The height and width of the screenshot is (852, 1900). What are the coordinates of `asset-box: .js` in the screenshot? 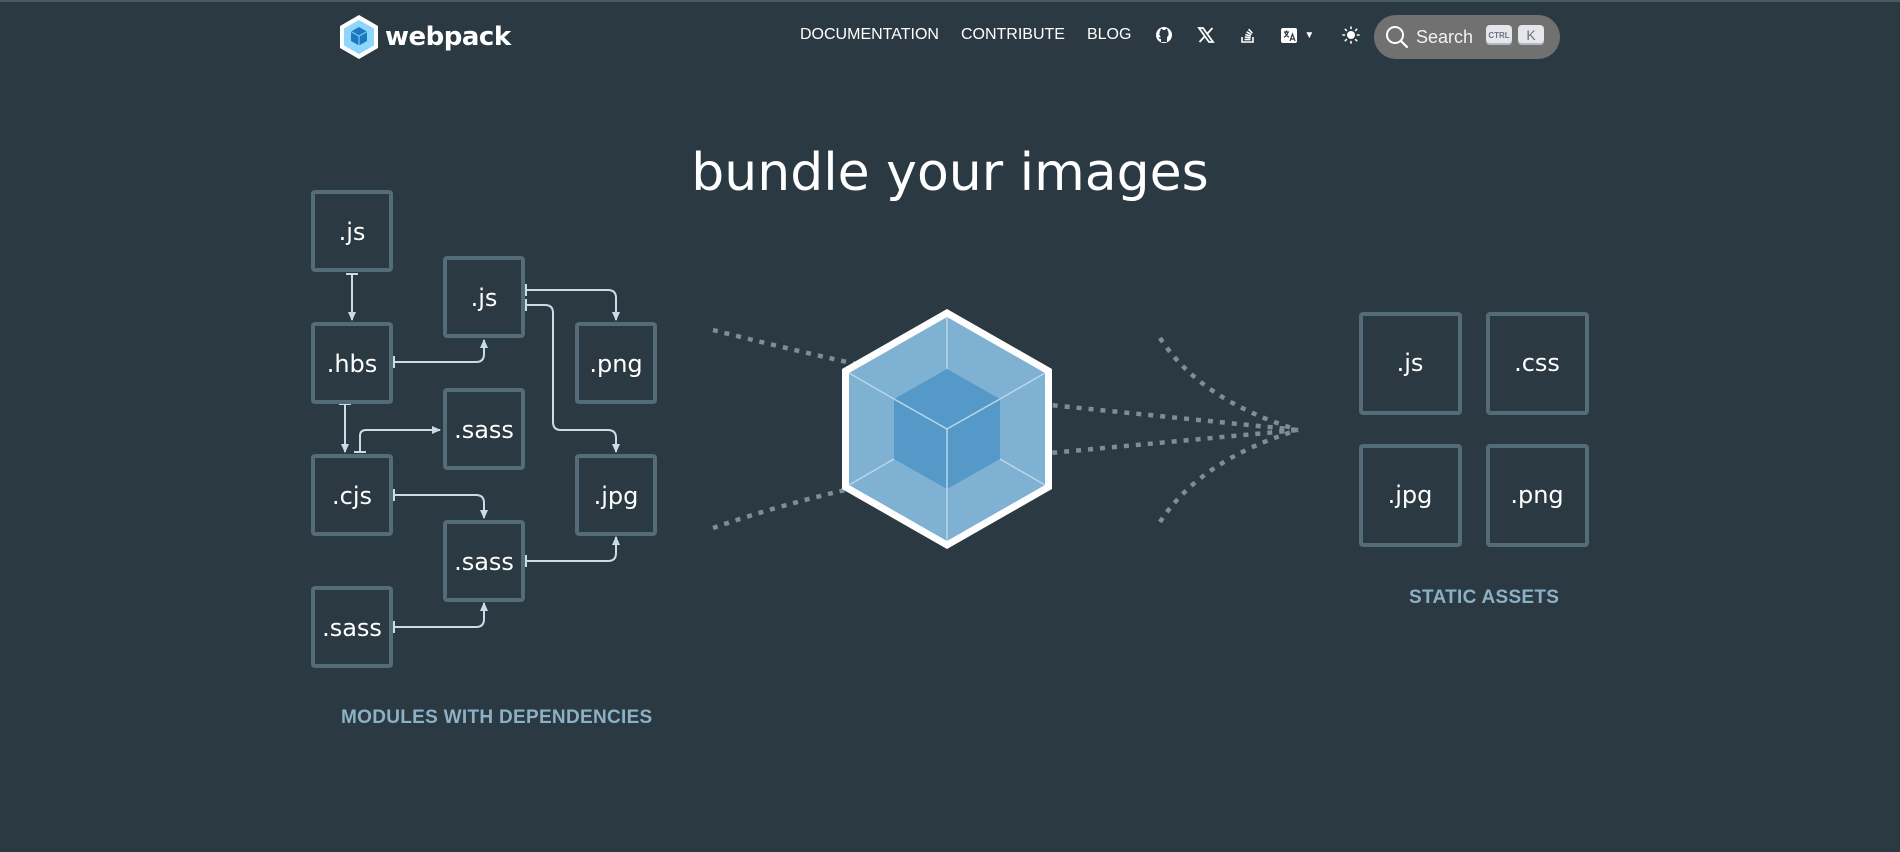 It's located at (1410, 363).